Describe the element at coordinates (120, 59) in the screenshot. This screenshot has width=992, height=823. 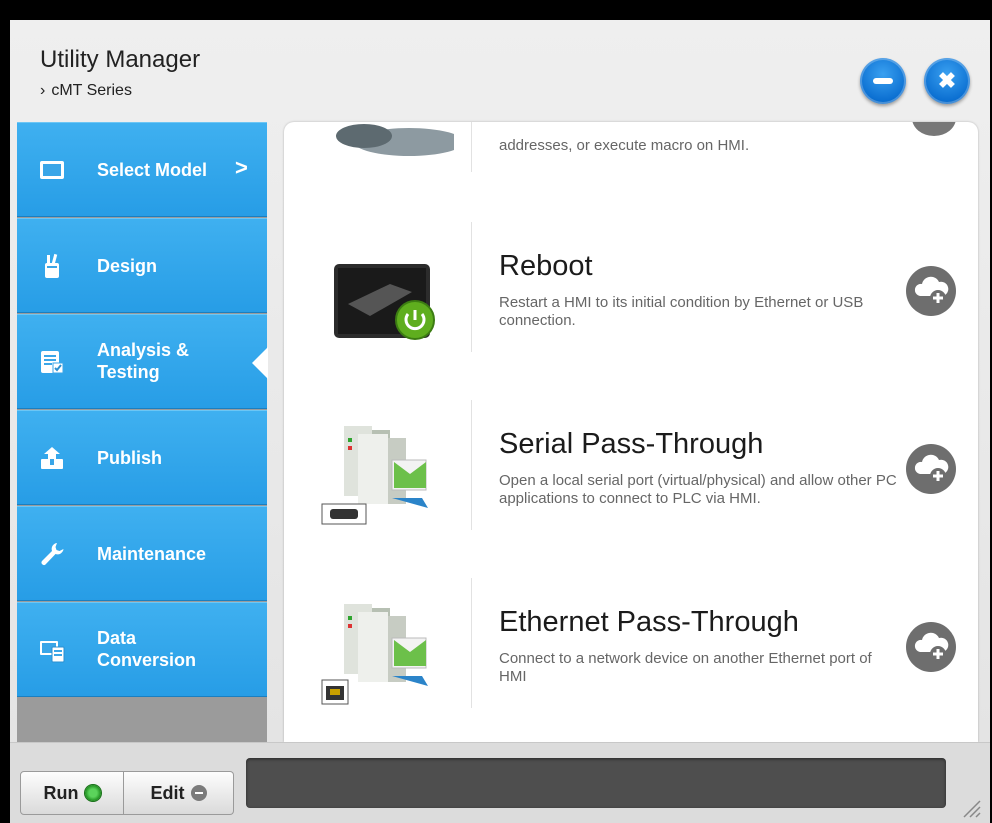
I see `app-title: Utility Manager` at that location.